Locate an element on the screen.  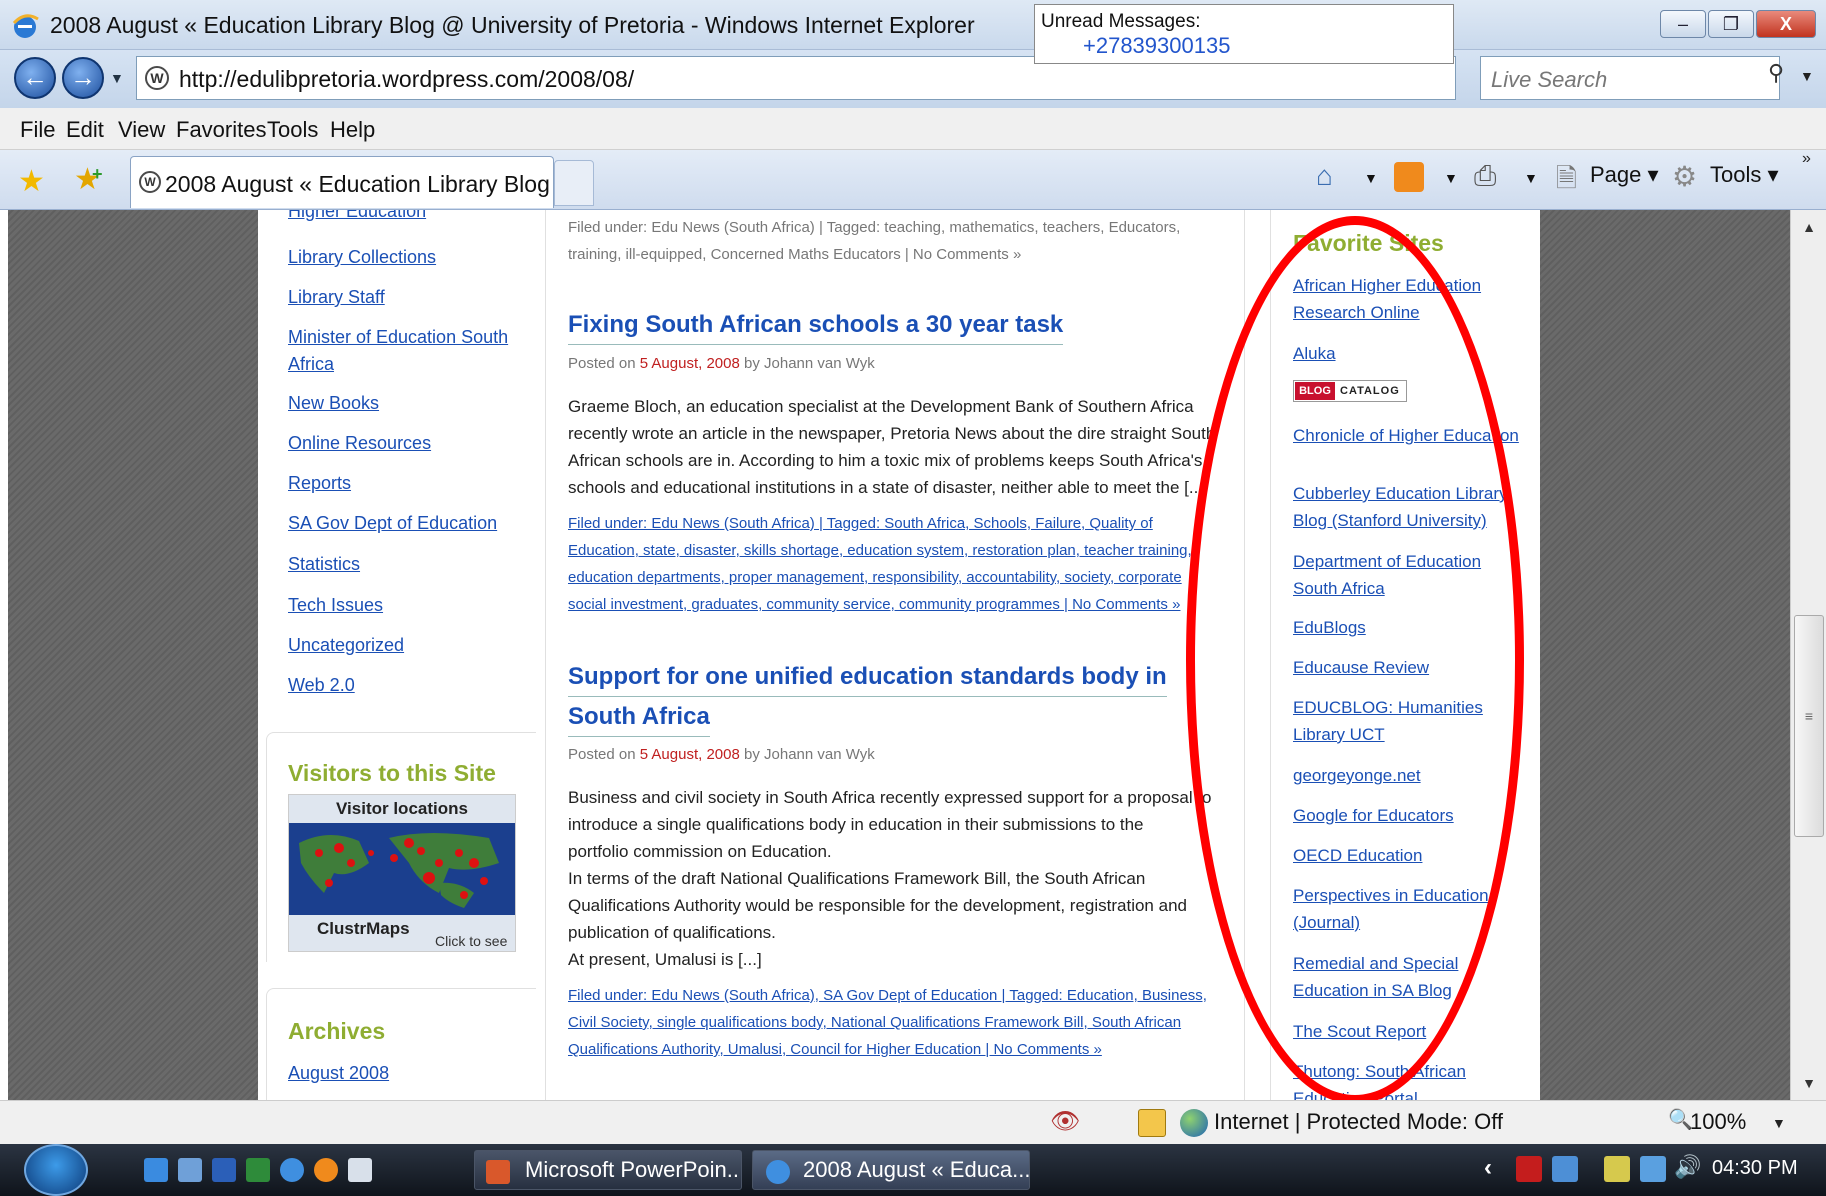
security-zone-text: Internet | Protected Mode: Off is located at coordinates (1358, 1122).